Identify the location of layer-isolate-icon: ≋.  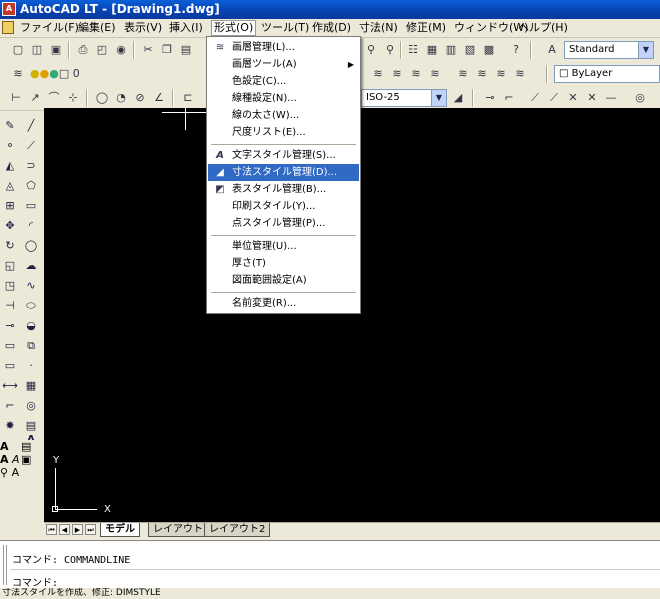
(416, 74).